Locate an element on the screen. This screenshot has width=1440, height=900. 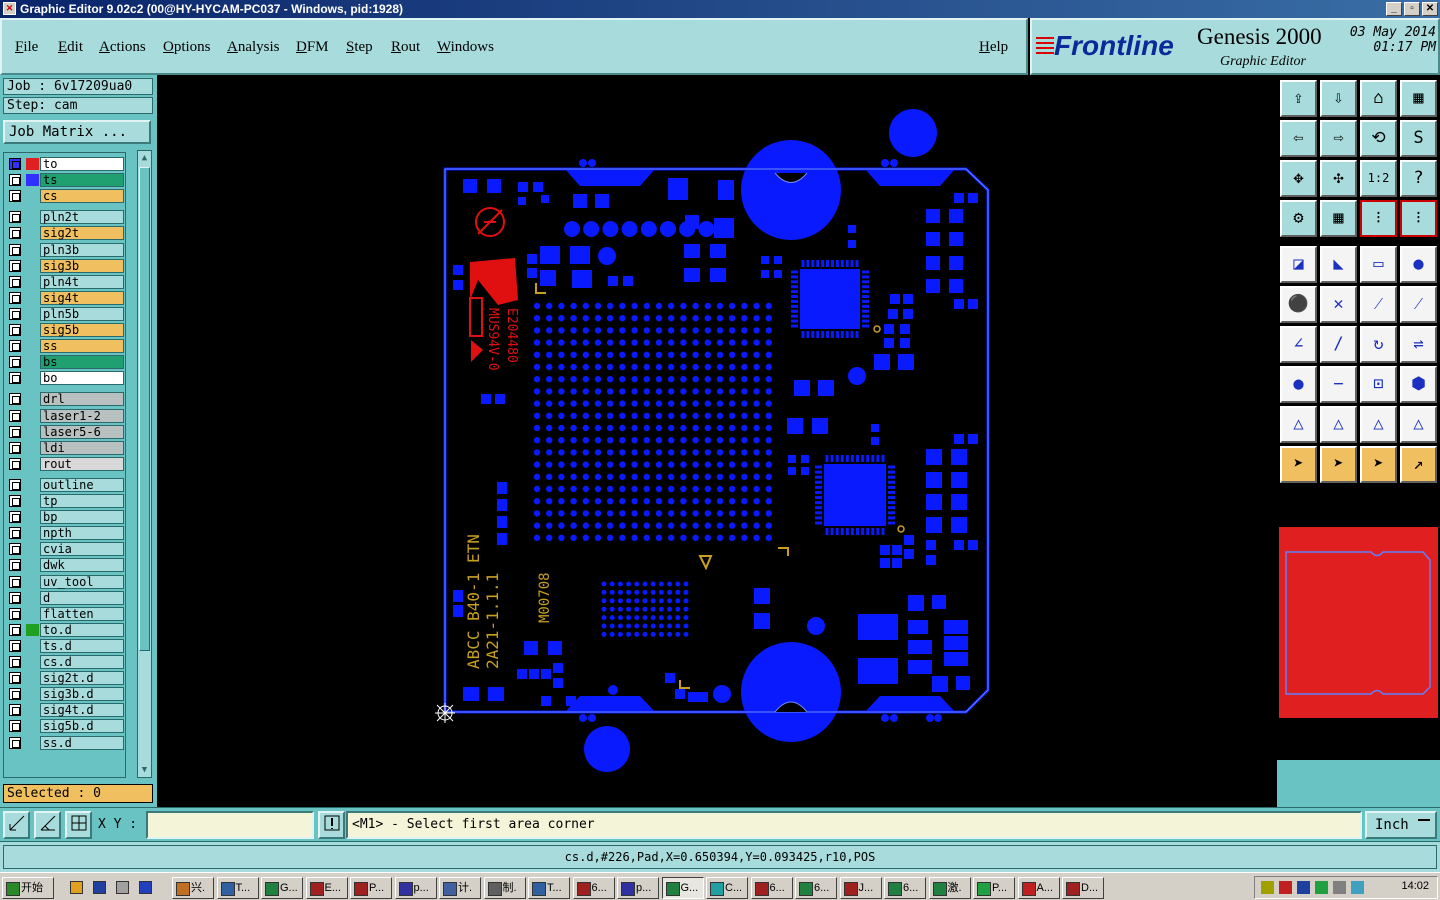
layer-row-pln2t: pln2t is located at coordinates (64, 217).